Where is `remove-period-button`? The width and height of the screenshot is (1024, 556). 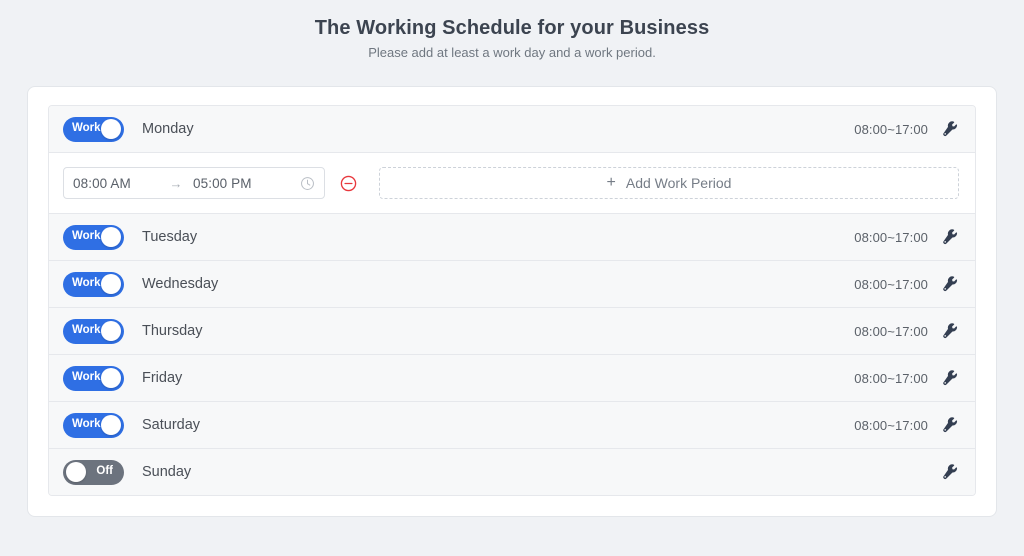
remove-period-button is located at coordinates (348, 183).